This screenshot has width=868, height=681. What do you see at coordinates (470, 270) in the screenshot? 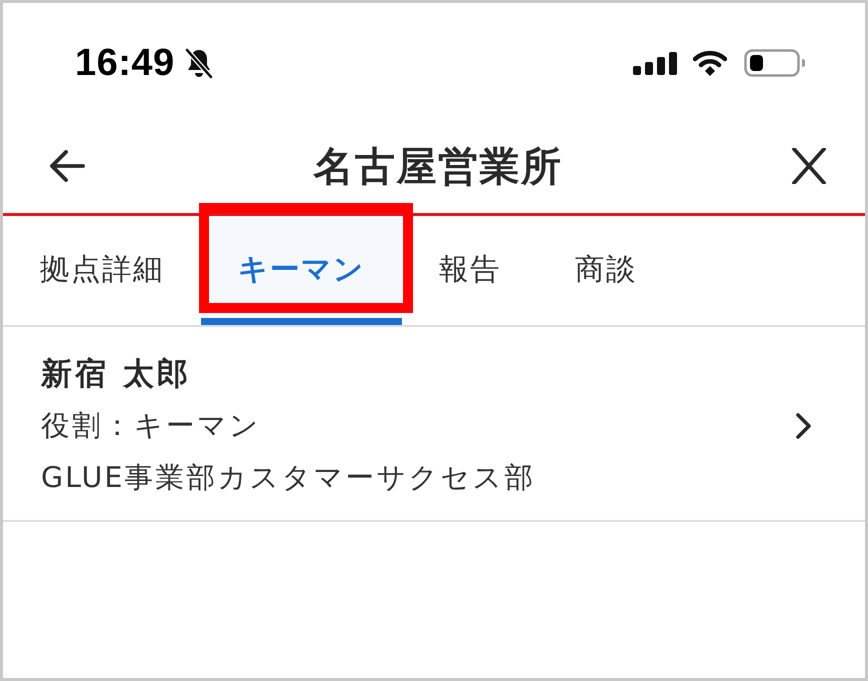
I see `tab: 報告` at bounding box center [470, 270].